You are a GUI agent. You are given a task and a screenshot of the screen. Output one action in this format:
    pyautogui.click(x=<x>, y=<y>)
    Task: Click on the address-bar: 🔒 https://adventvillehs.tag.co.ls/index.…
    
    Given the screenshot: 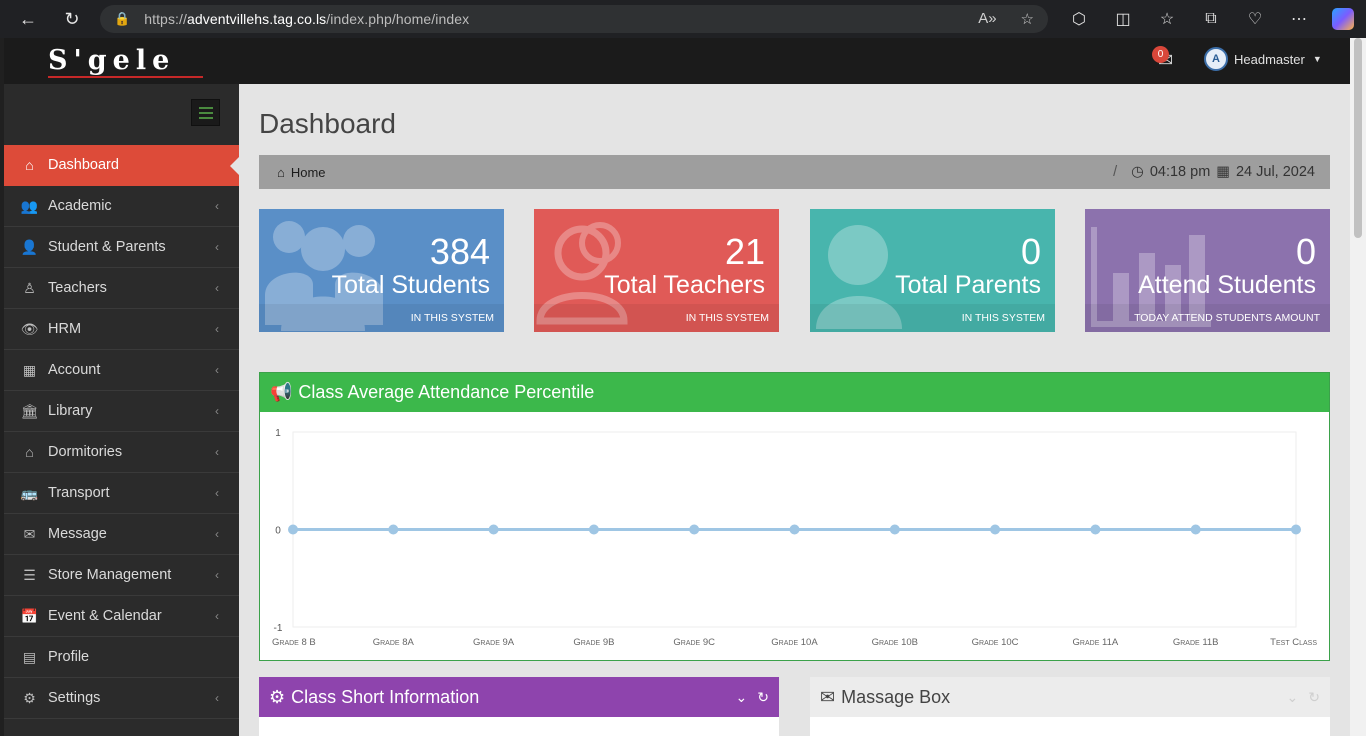 What is the action you would take?
    pyautogui.click(x=574, y=19)
    